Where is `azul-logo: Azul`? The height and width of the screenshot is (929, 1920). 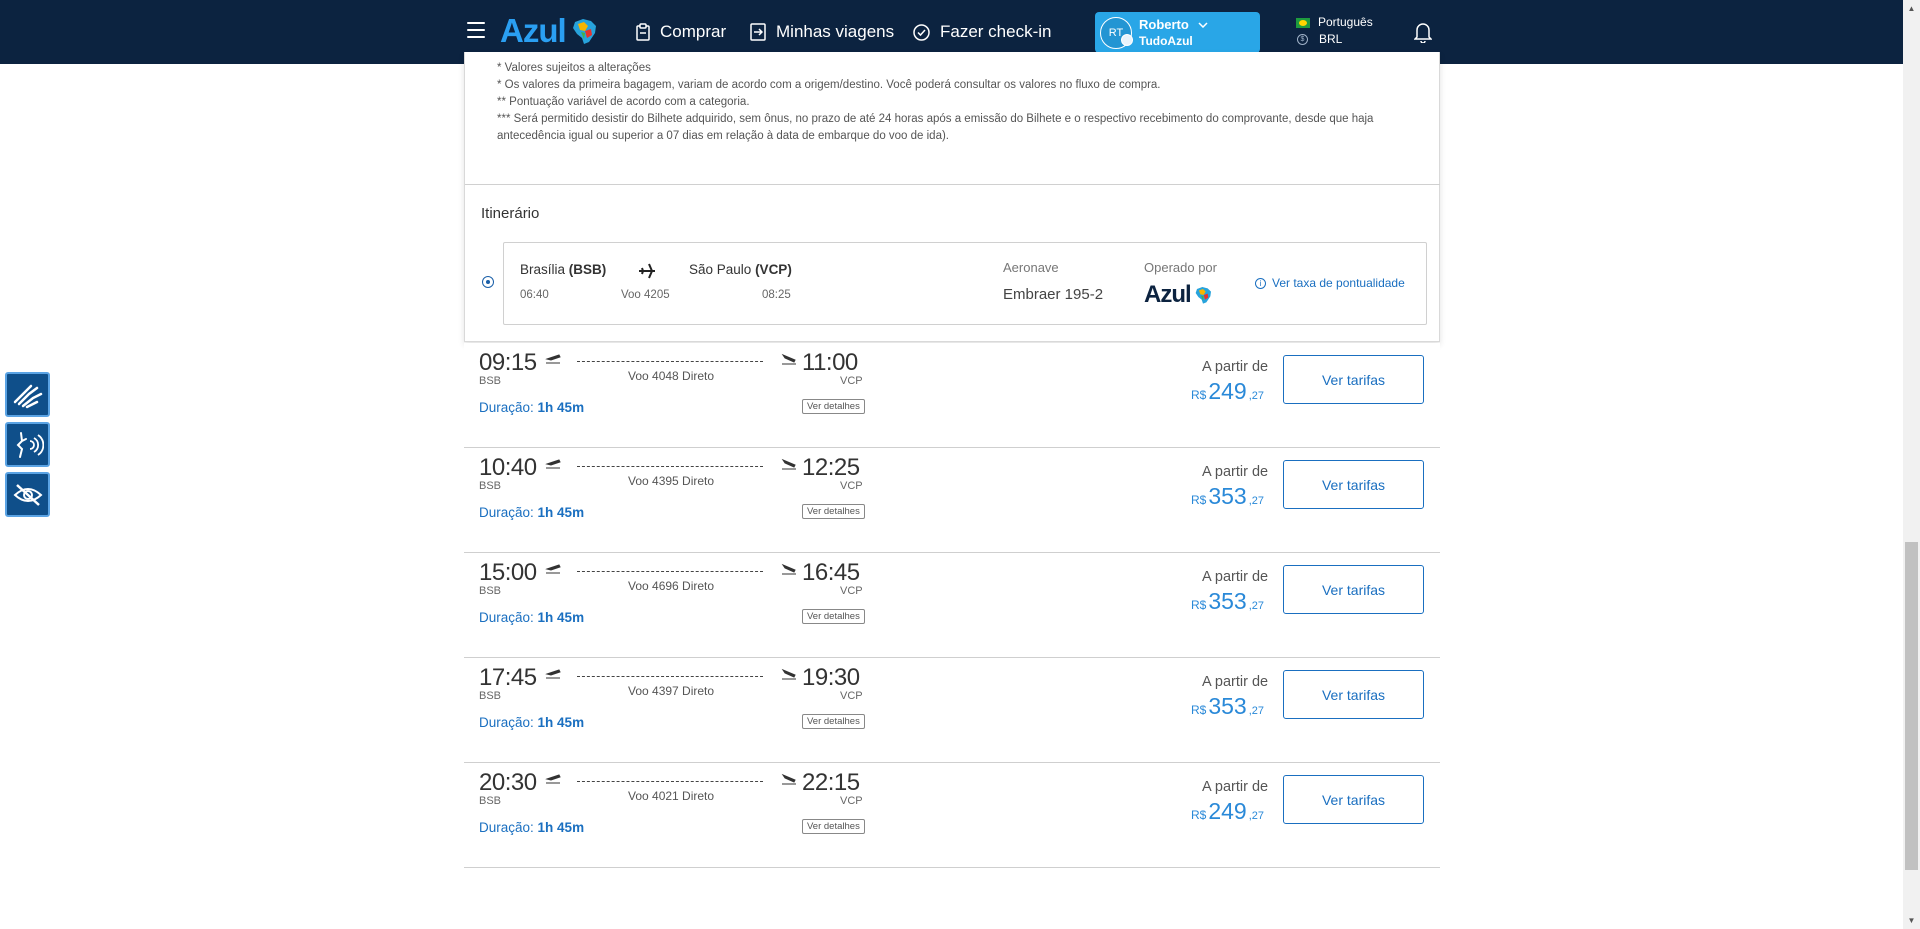
azul-logo: Azul is located at coordinates (549, 31).